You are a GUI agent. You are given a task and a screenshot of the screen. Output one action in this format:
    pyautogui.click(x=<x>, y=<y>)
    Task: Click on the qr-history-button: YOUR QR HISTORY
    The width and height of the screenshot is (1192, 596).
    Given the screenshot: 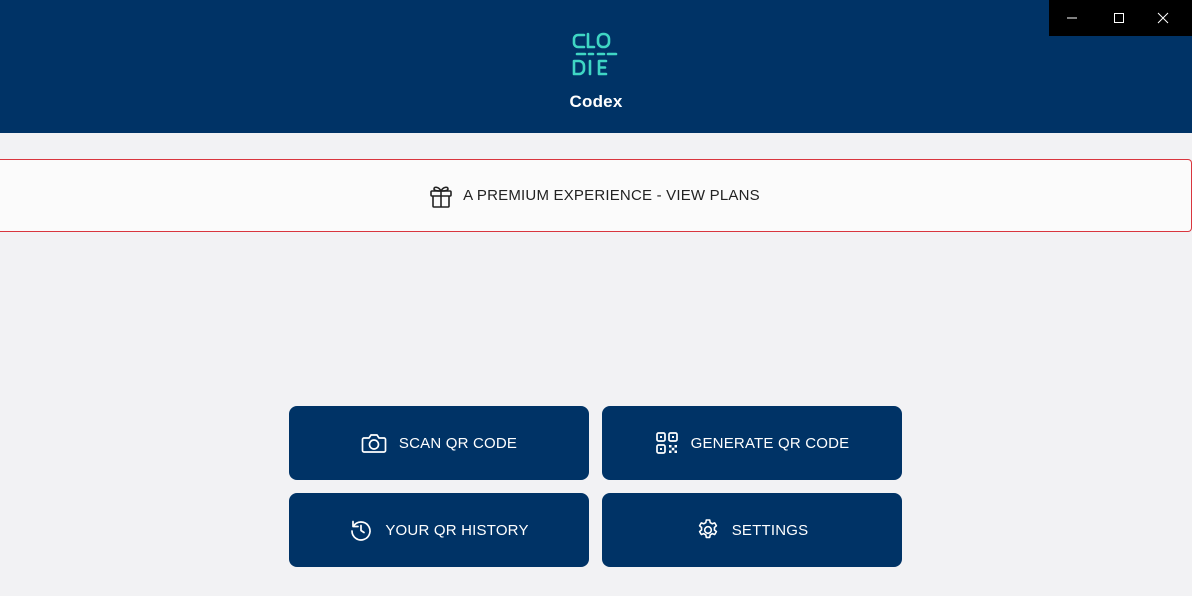 What is the action you would take?
    pyautogui.click(x=439, y=530)
    